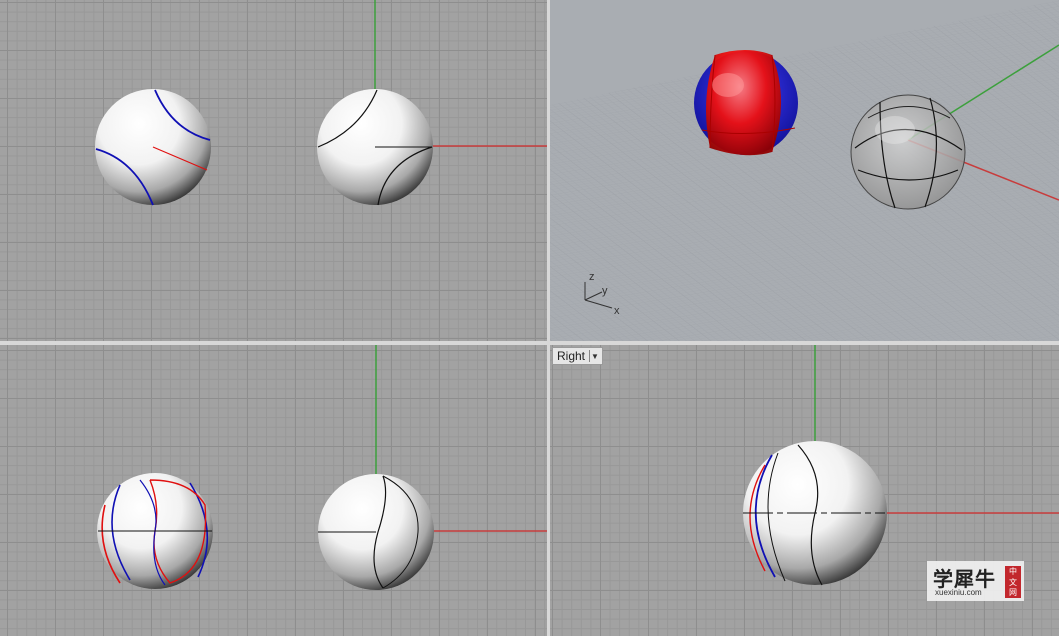  What do you see at coordinates (975, 581) in the screenshot?
I see `watermark-logo: 学犀牛 xuexiniu.com 中 文 网` at bounding box center [975, 581].